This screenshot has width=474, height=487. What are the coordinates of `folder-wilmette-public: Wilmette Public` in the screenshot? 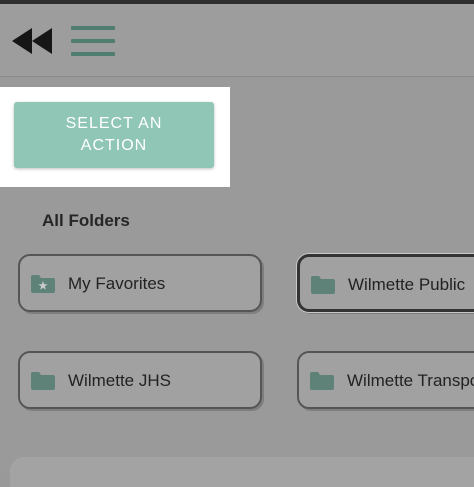 It's located at (385, 283).